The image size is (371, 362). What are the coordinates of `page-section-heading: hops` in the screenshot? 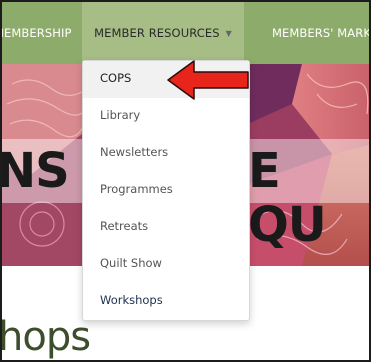 It's located at (45, 337).